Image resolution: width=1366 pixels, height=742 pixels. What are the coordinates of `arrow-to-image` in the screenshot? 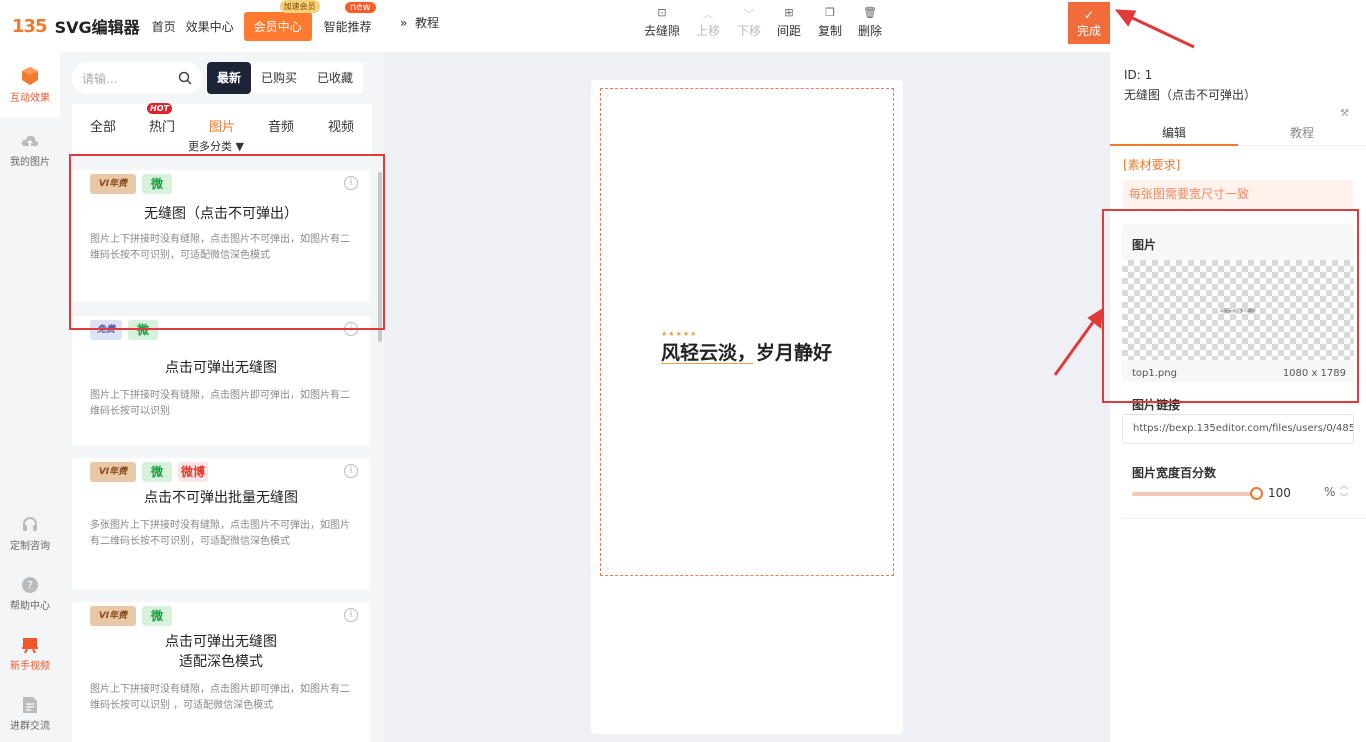 It's located at (1075, 346).